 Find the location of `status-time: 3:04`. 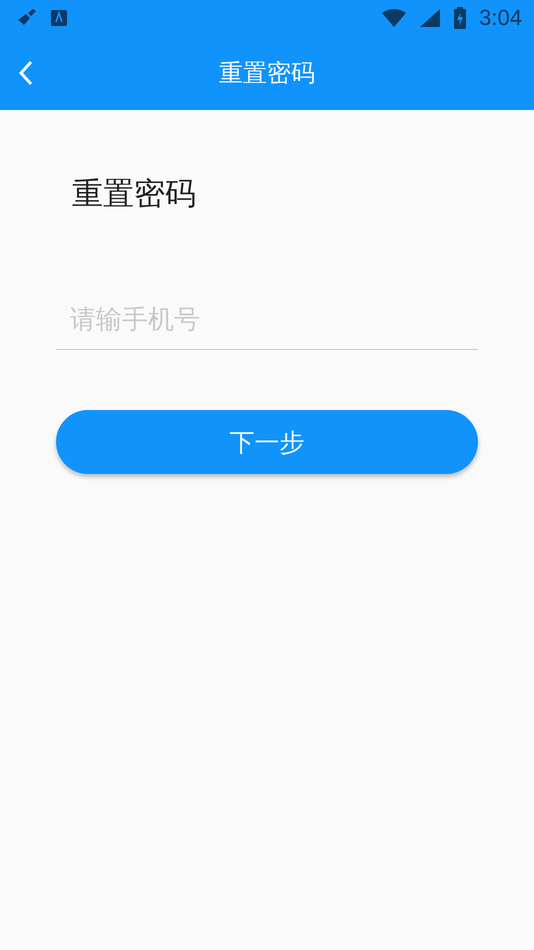

status-time: 3:04 is located at coordinates (500, 18).